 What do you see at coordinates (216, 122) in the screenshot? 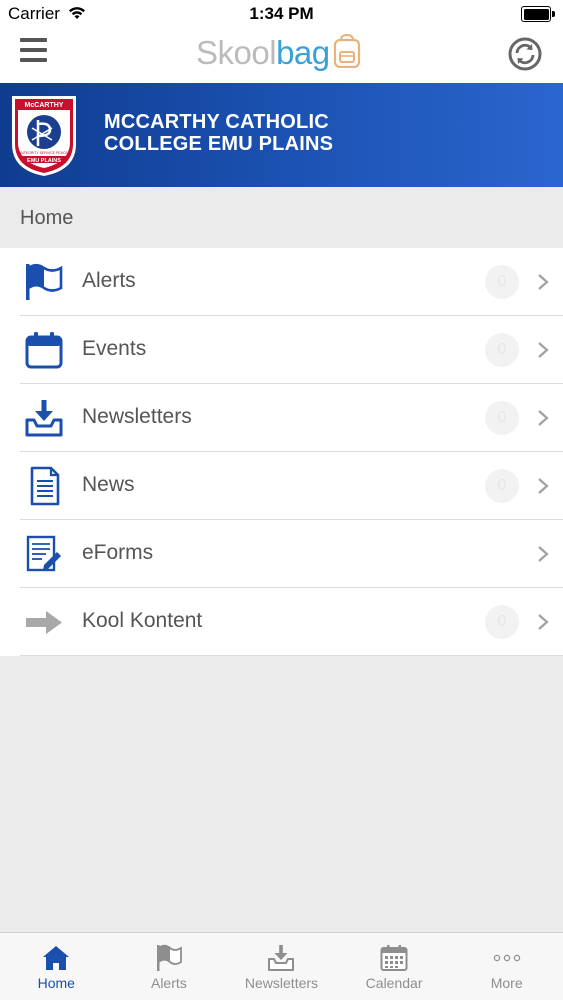
I see `school-name-line-1: MCCARTHY CATHOLIC` at bounding box center [216, 122].